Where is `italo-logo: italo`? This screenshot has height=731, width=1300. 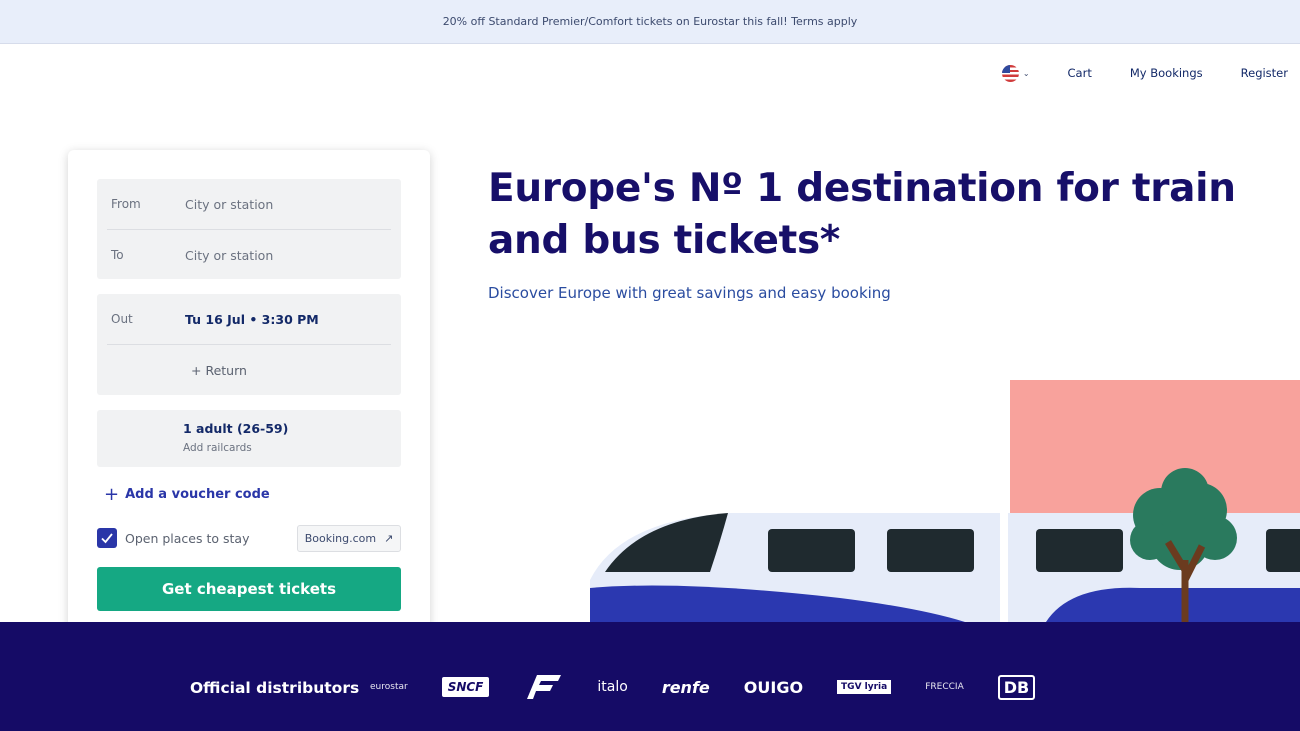 italo-logo: italo is located at coordinates (612, 687).